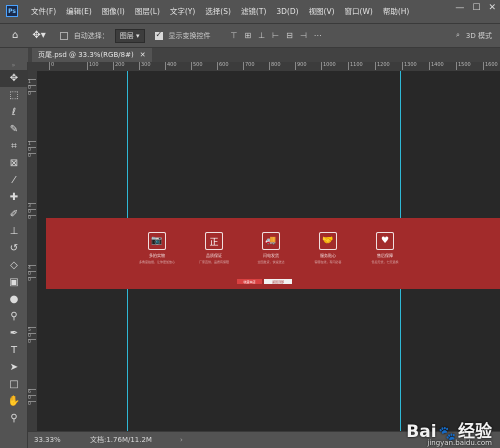  I want to click on toolbar-grip: », so click(13, 66).